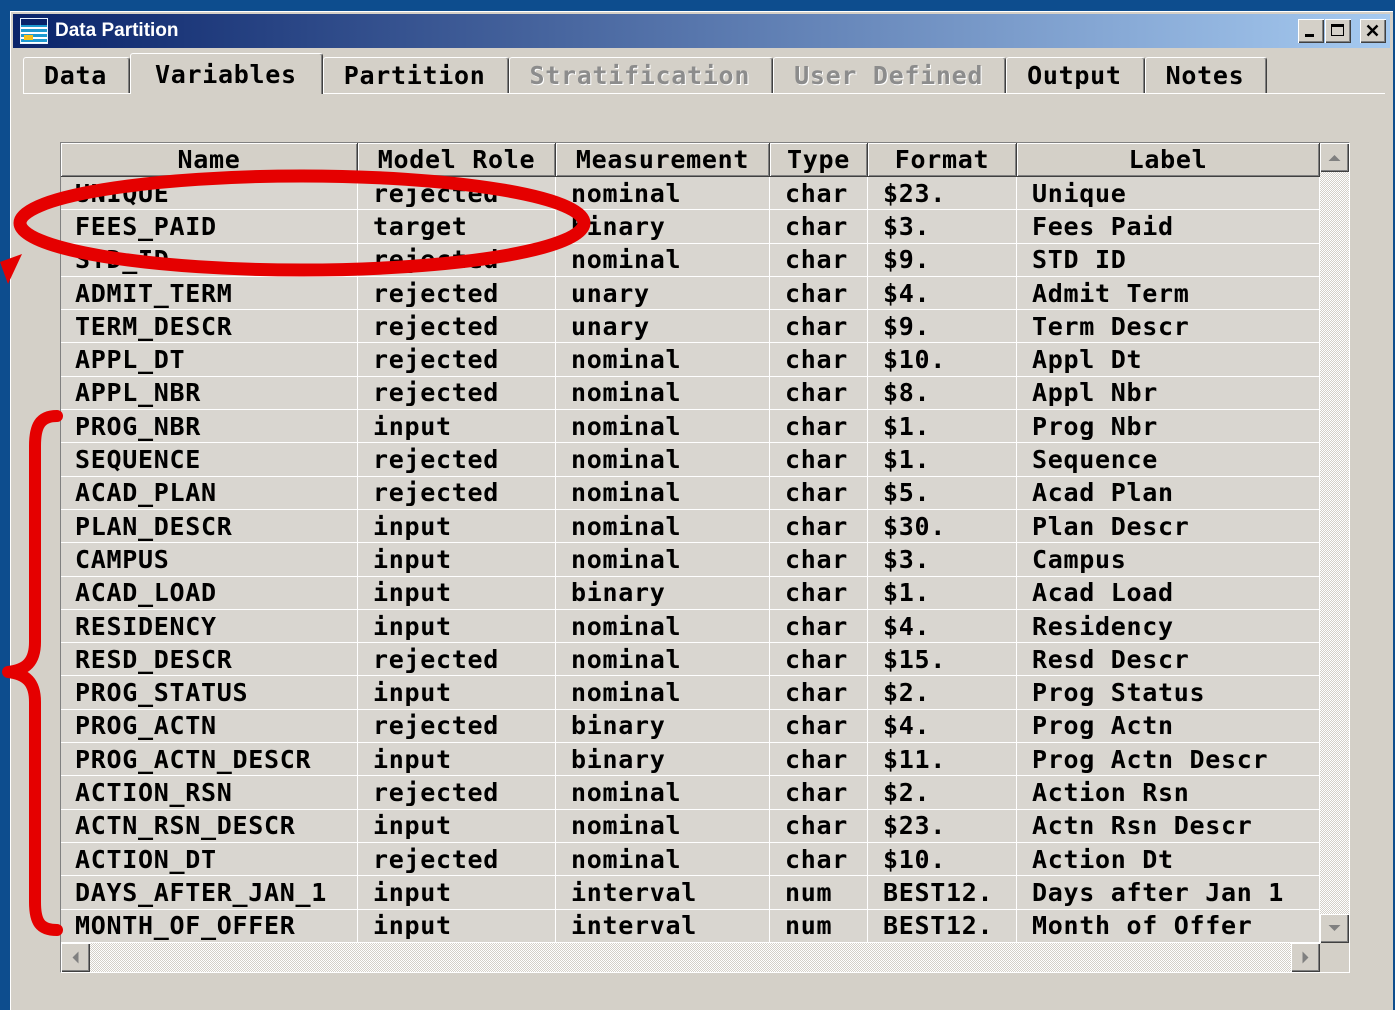 The height and width of the screenshot is (1010, 1395). Describe the element at coordinates (1168, 327) in the screenshot. I see `cell-label: Term Descr` at that location.